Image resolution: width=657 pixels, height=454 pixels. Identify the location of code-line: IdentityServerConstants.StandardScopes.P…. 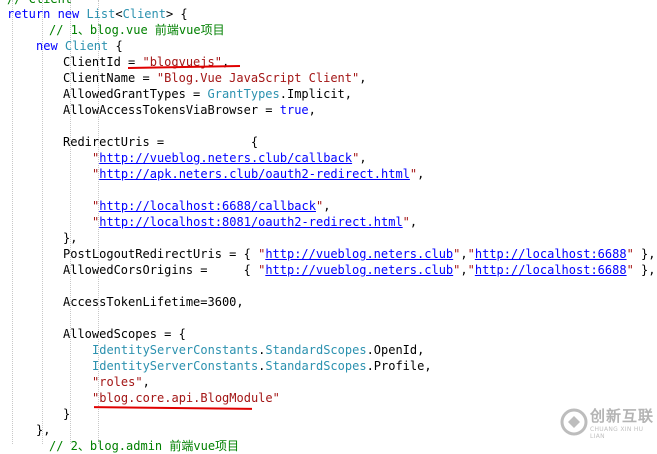
(262, 366).